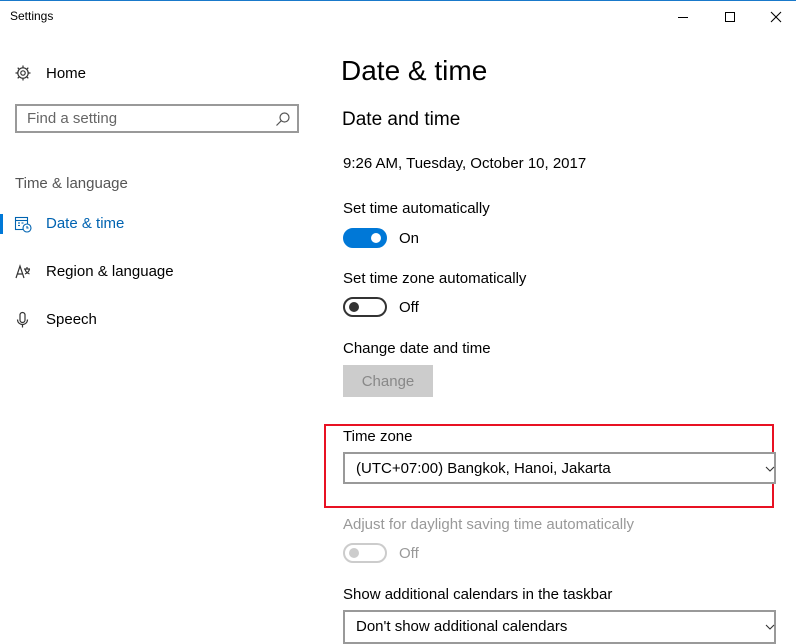 The height and width of the screenshot is (644, 796). I want to click on time-zone-value: (UTC+07:00) Bangkok, Hanoi, Jakarta, so click(483, 468).